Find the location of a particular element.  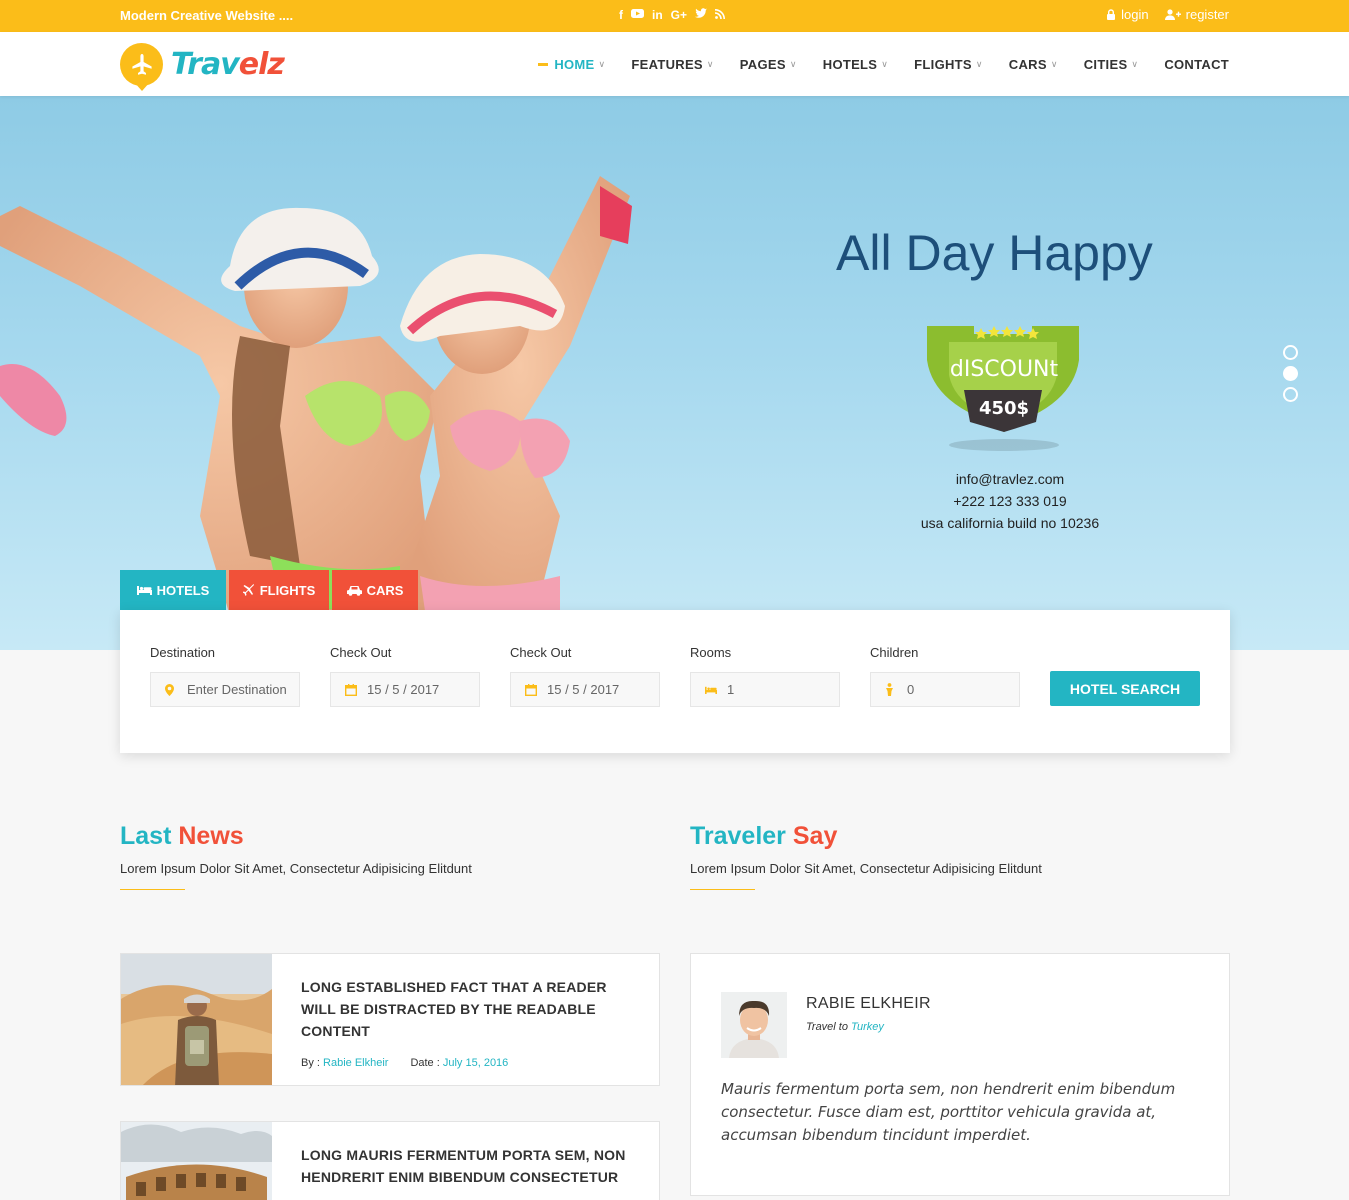

hotel-search-button: HOTEL SEARCH is located at coordinates (1125, 688).